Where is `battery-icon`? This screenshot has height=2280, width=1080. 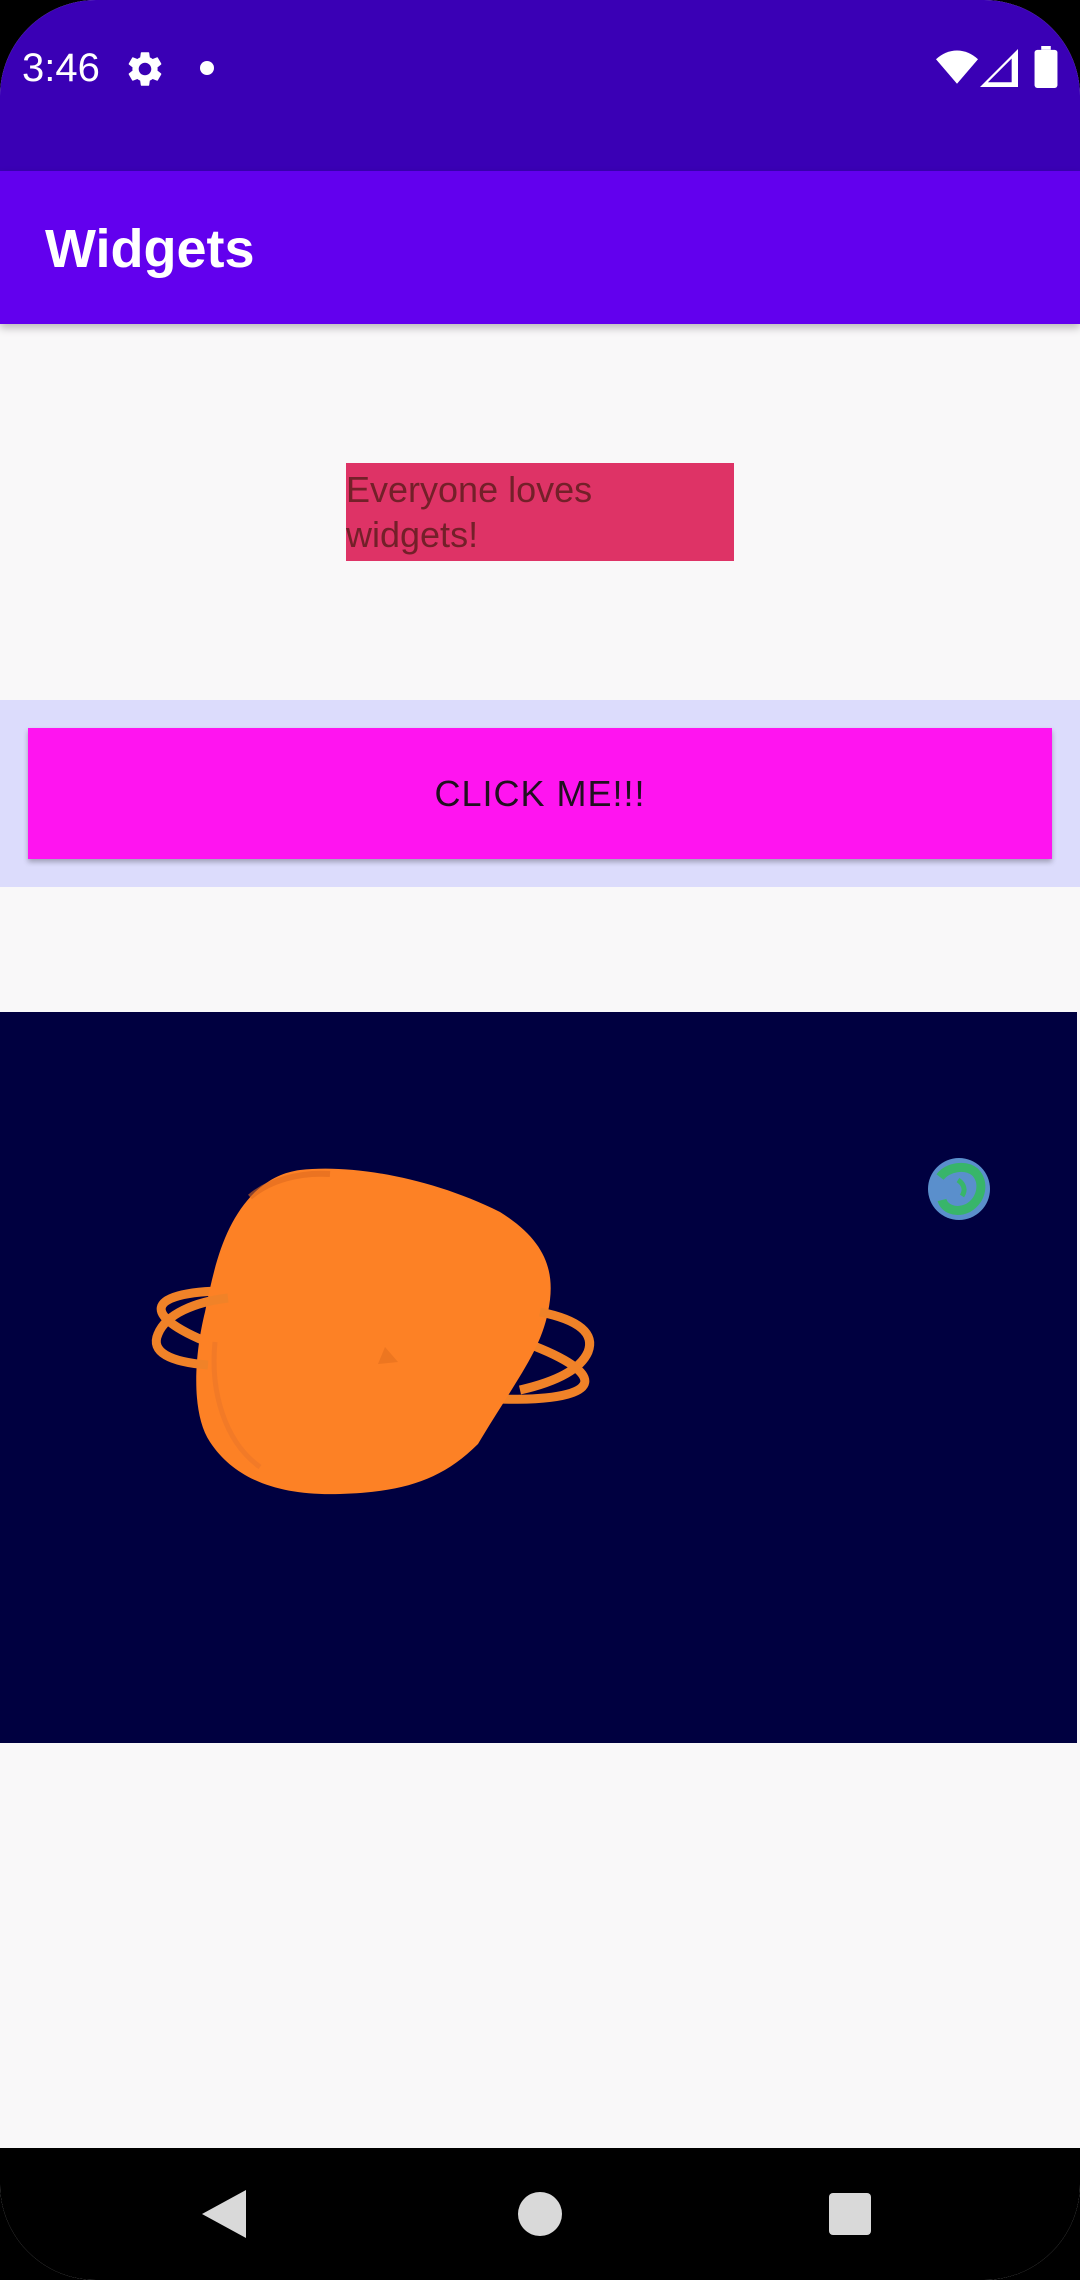
battery-icon is located at coordinates (1046, 67).